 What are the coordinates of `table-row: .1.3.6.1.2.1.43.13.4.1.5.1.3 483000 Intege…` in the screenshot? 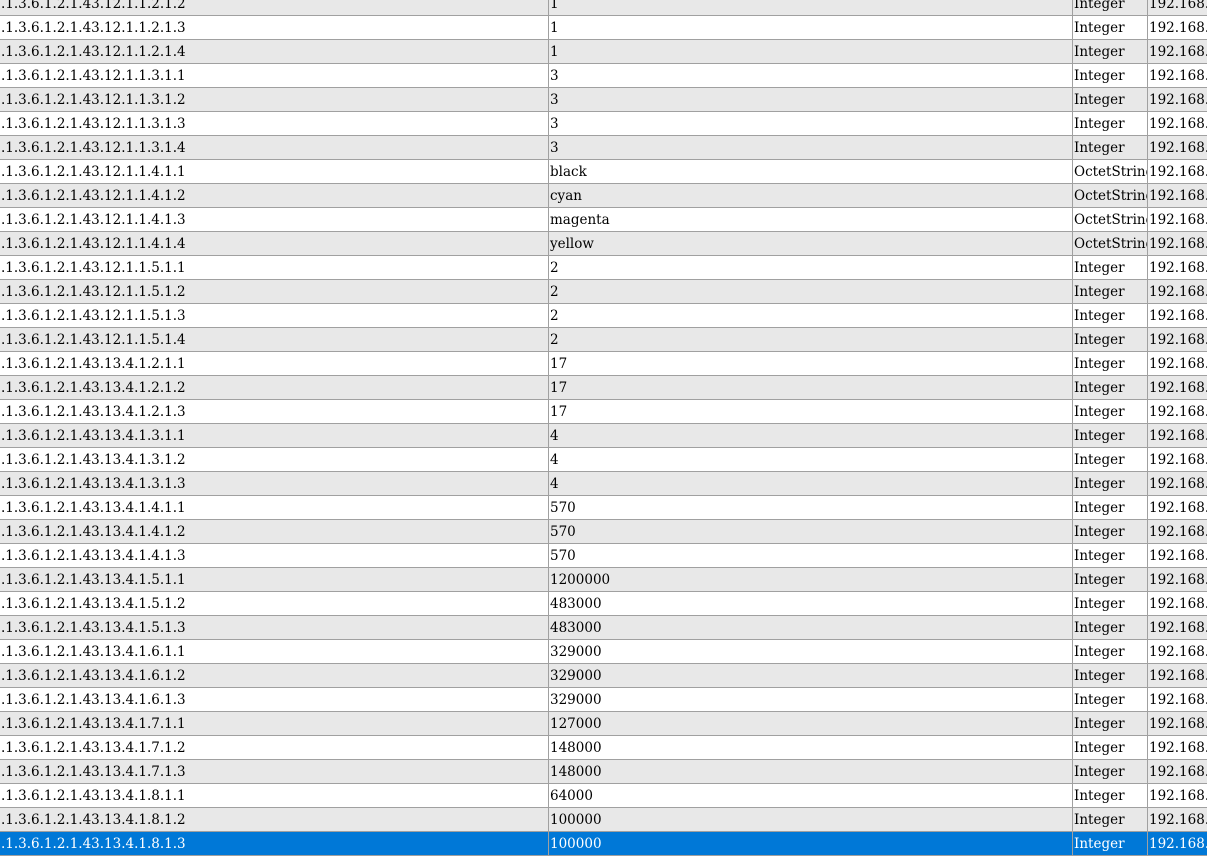 It's located at (603, 628).